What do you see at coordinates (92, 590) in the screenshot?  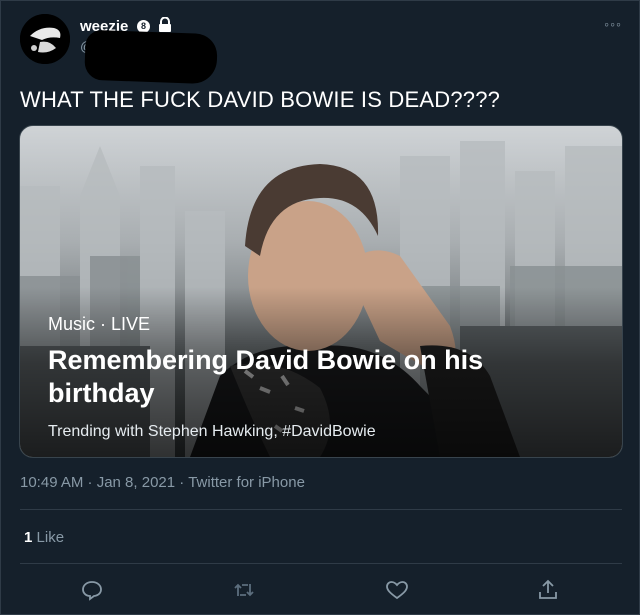 I see `reply-icon` at bounding box center [92, 590].